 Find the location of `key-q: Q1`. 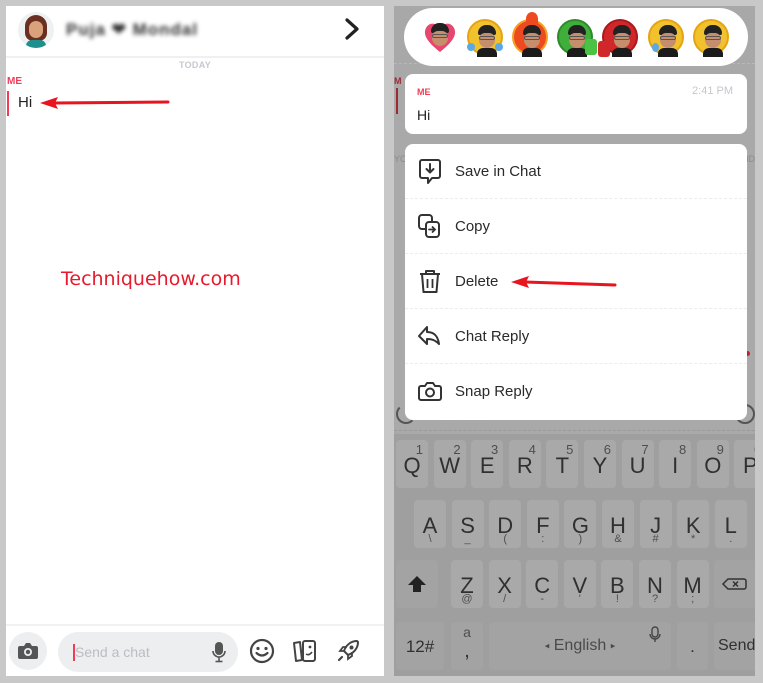

key-q: Q1 is located at coordinates (412, 464).